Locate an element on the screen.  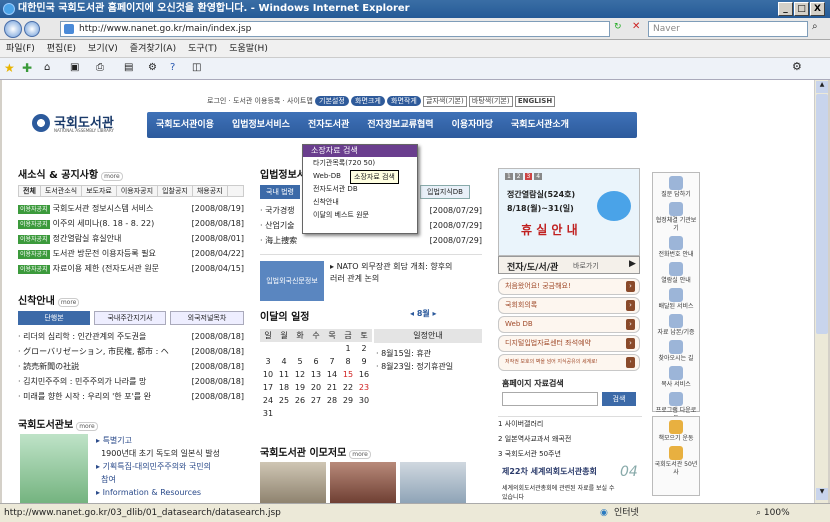
rail-agreement: 협정체결 기관보기 is located at coordinates (676, 217).